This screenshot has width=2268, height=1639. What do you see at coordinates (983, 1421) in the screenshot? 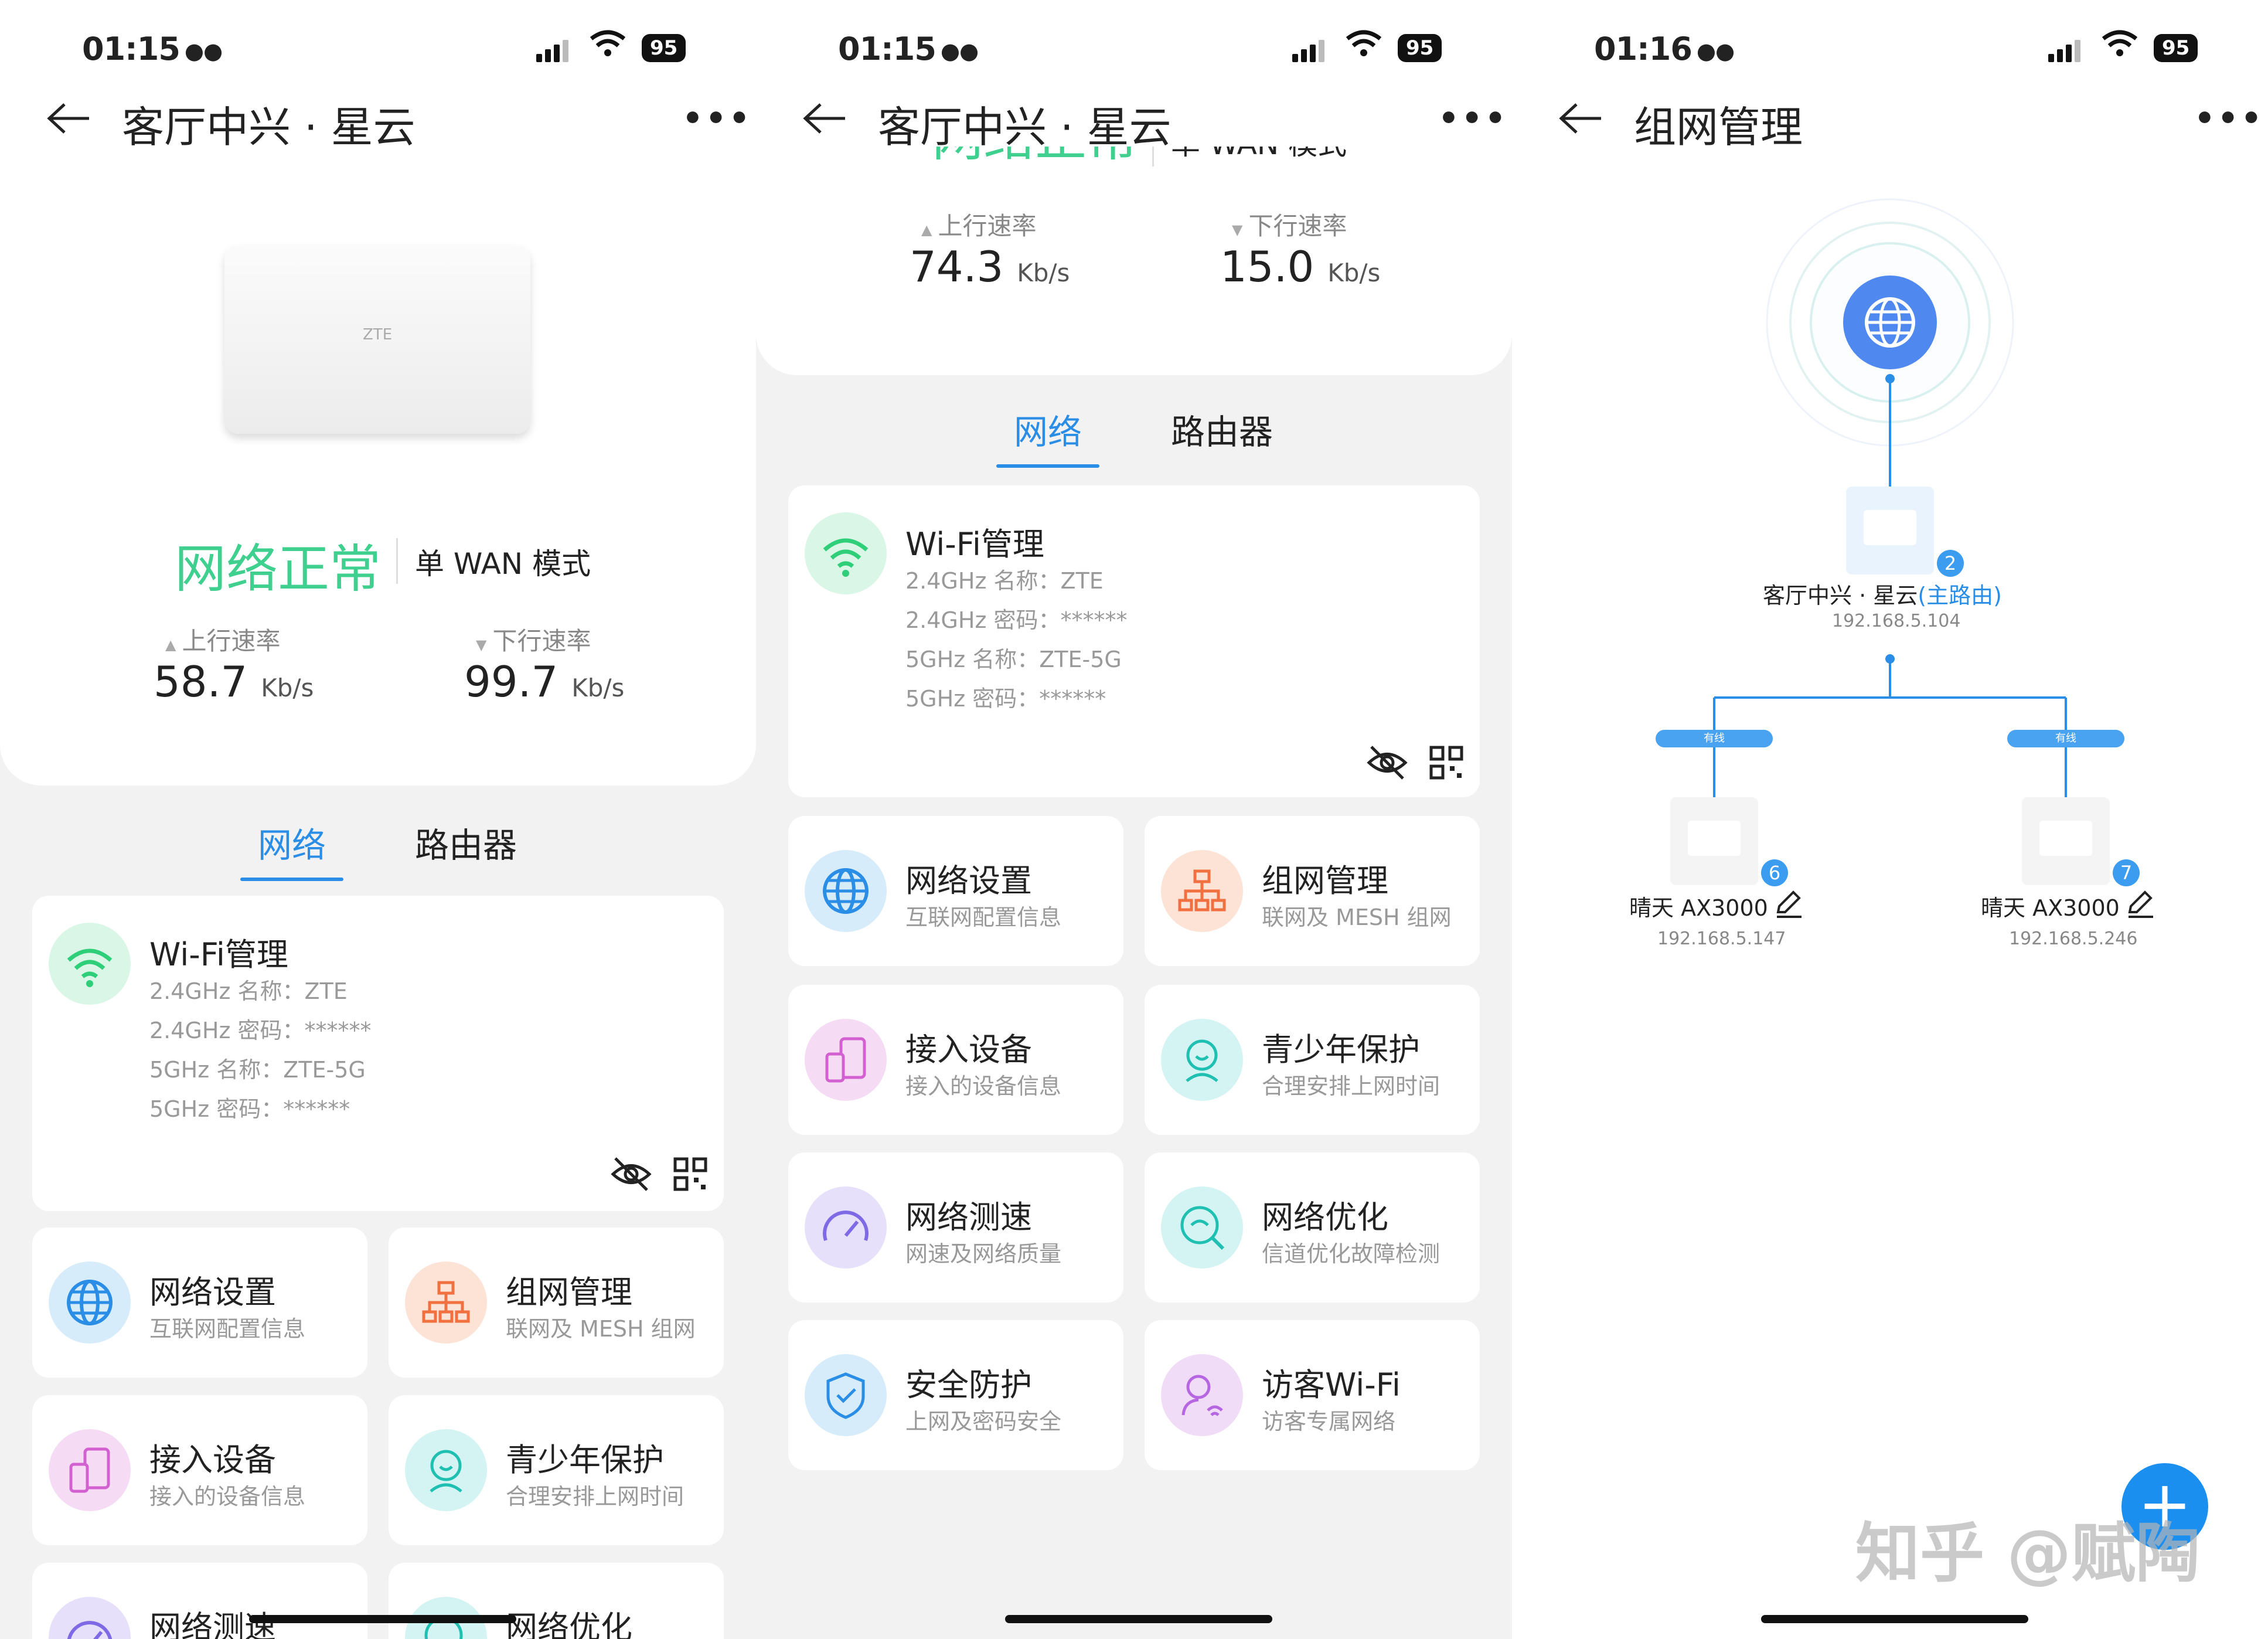
I see `tile-subtitle: 上网及密码安全` at bounding box center [983, 1421].